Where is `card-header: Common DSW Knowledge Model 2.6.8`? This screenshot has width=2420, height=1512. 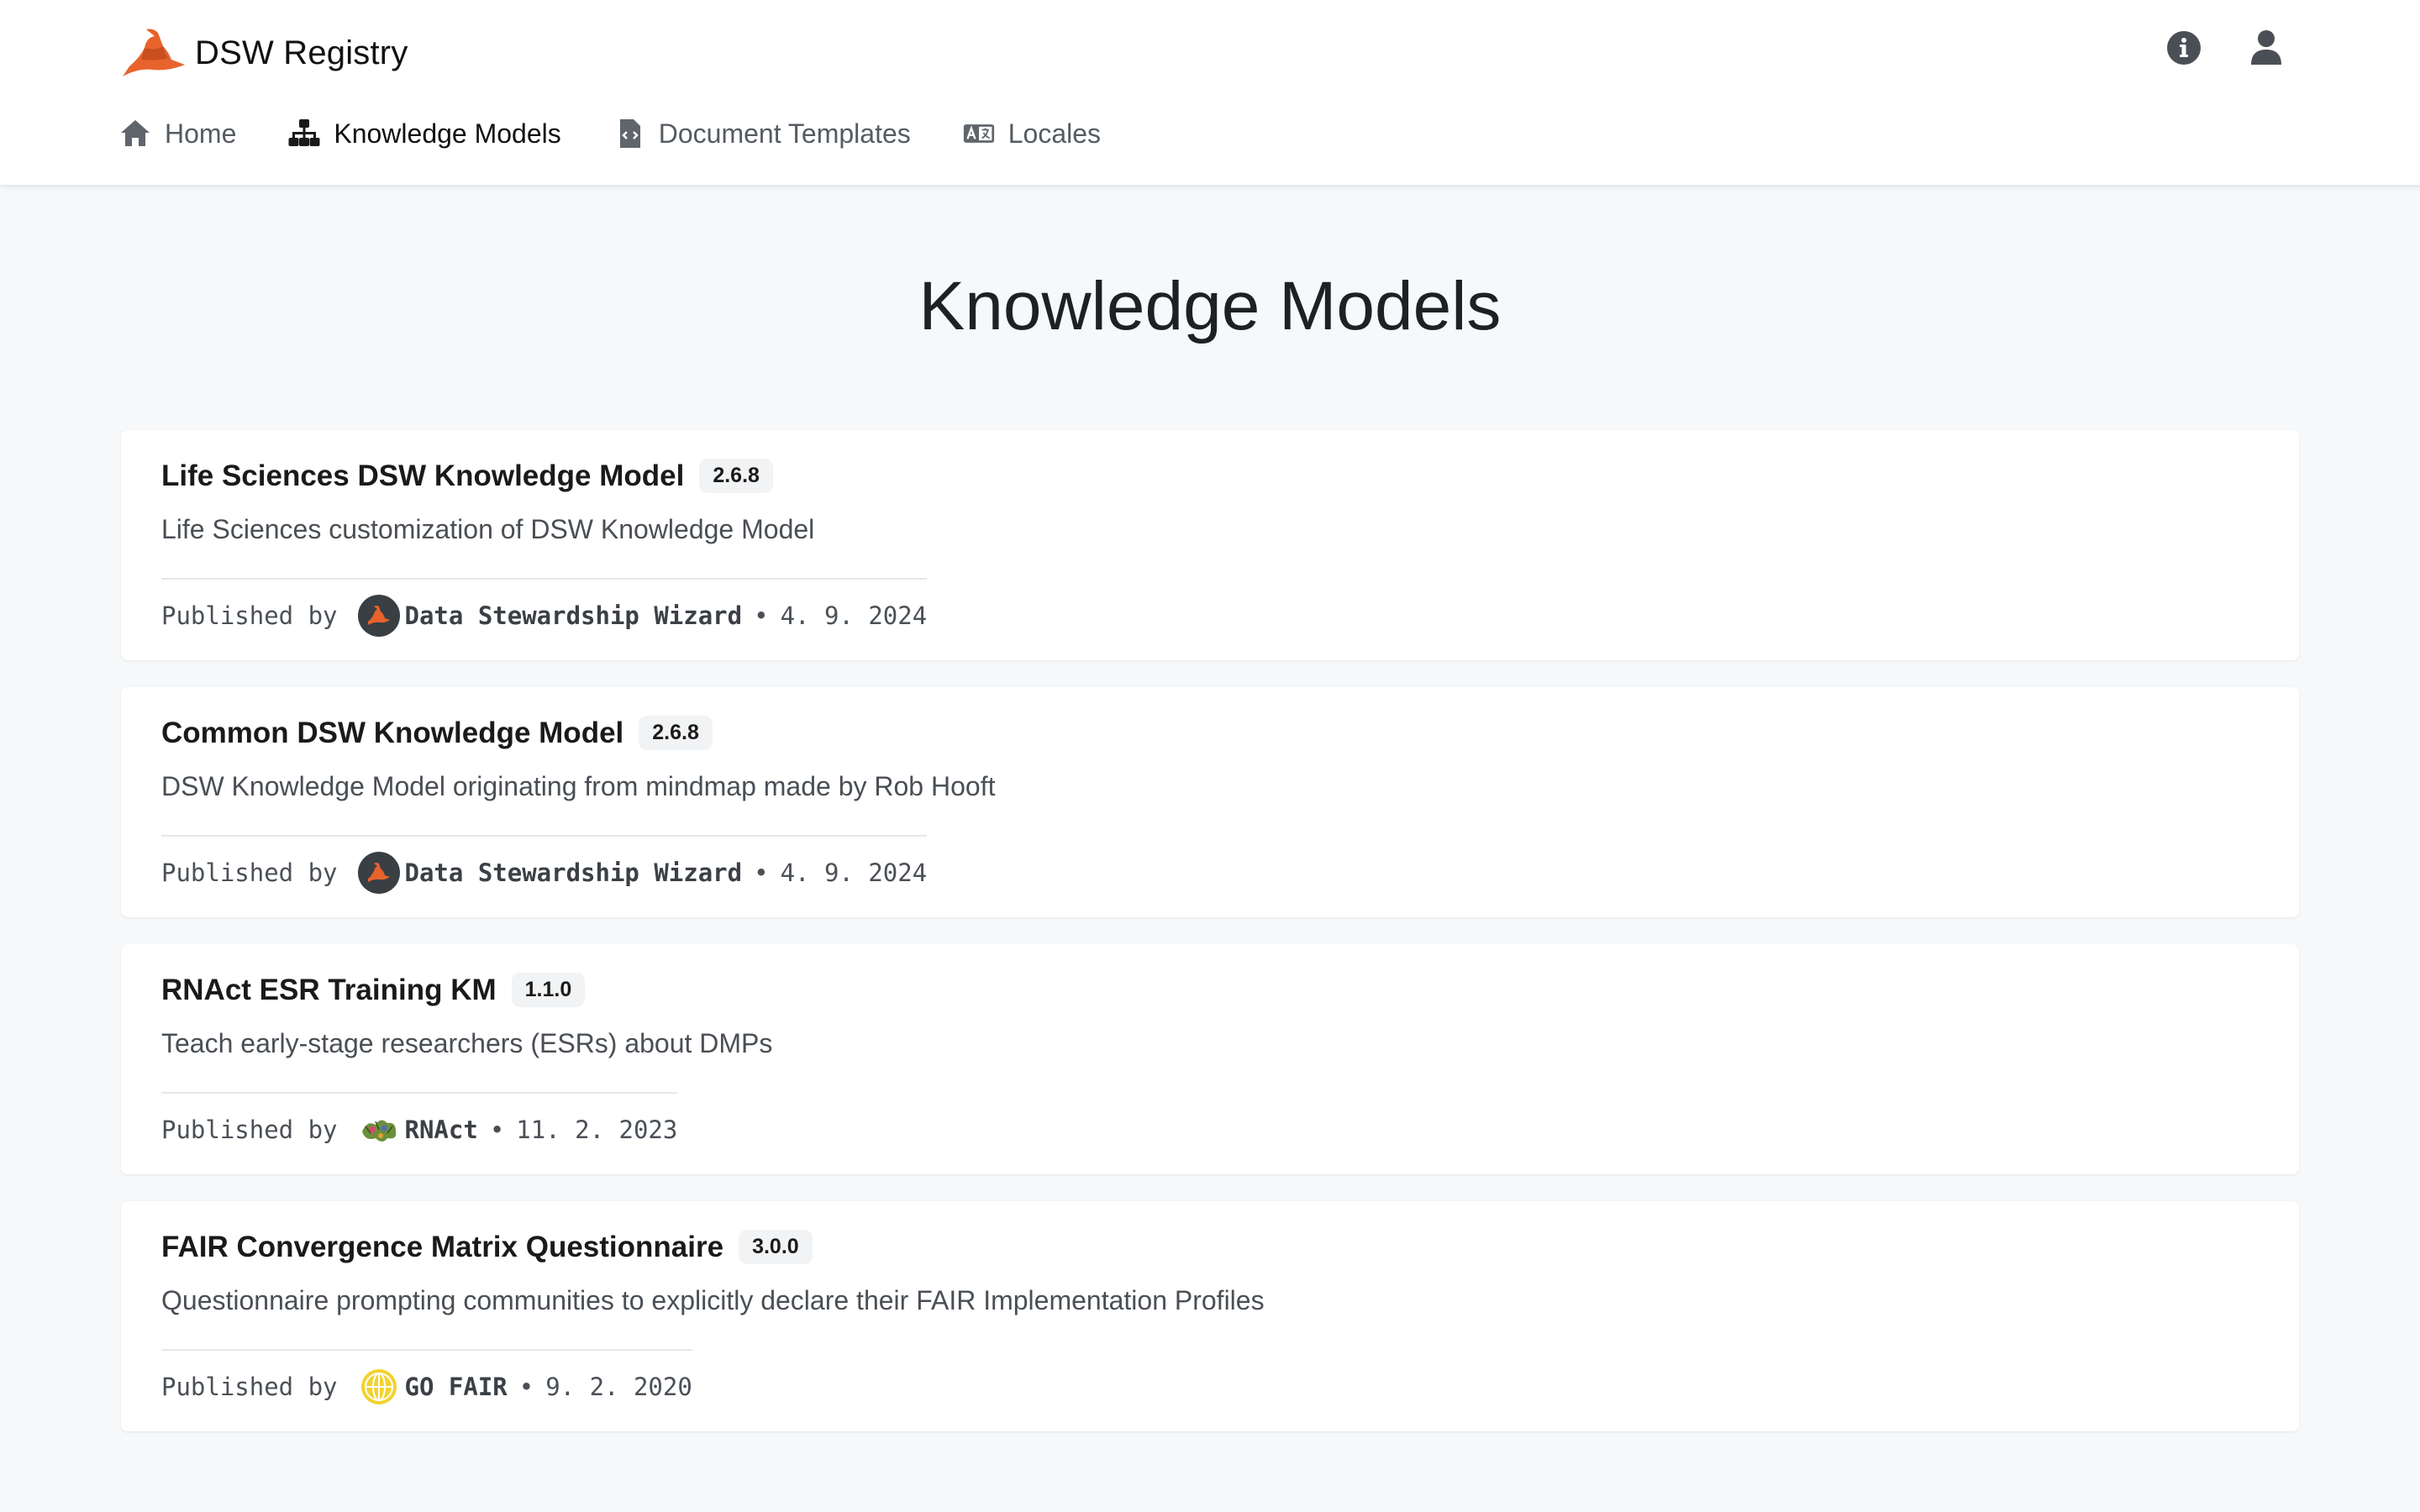
card-header: Common DSW Knowledge Model 2.6.8 is located at coordinates (437, 733).